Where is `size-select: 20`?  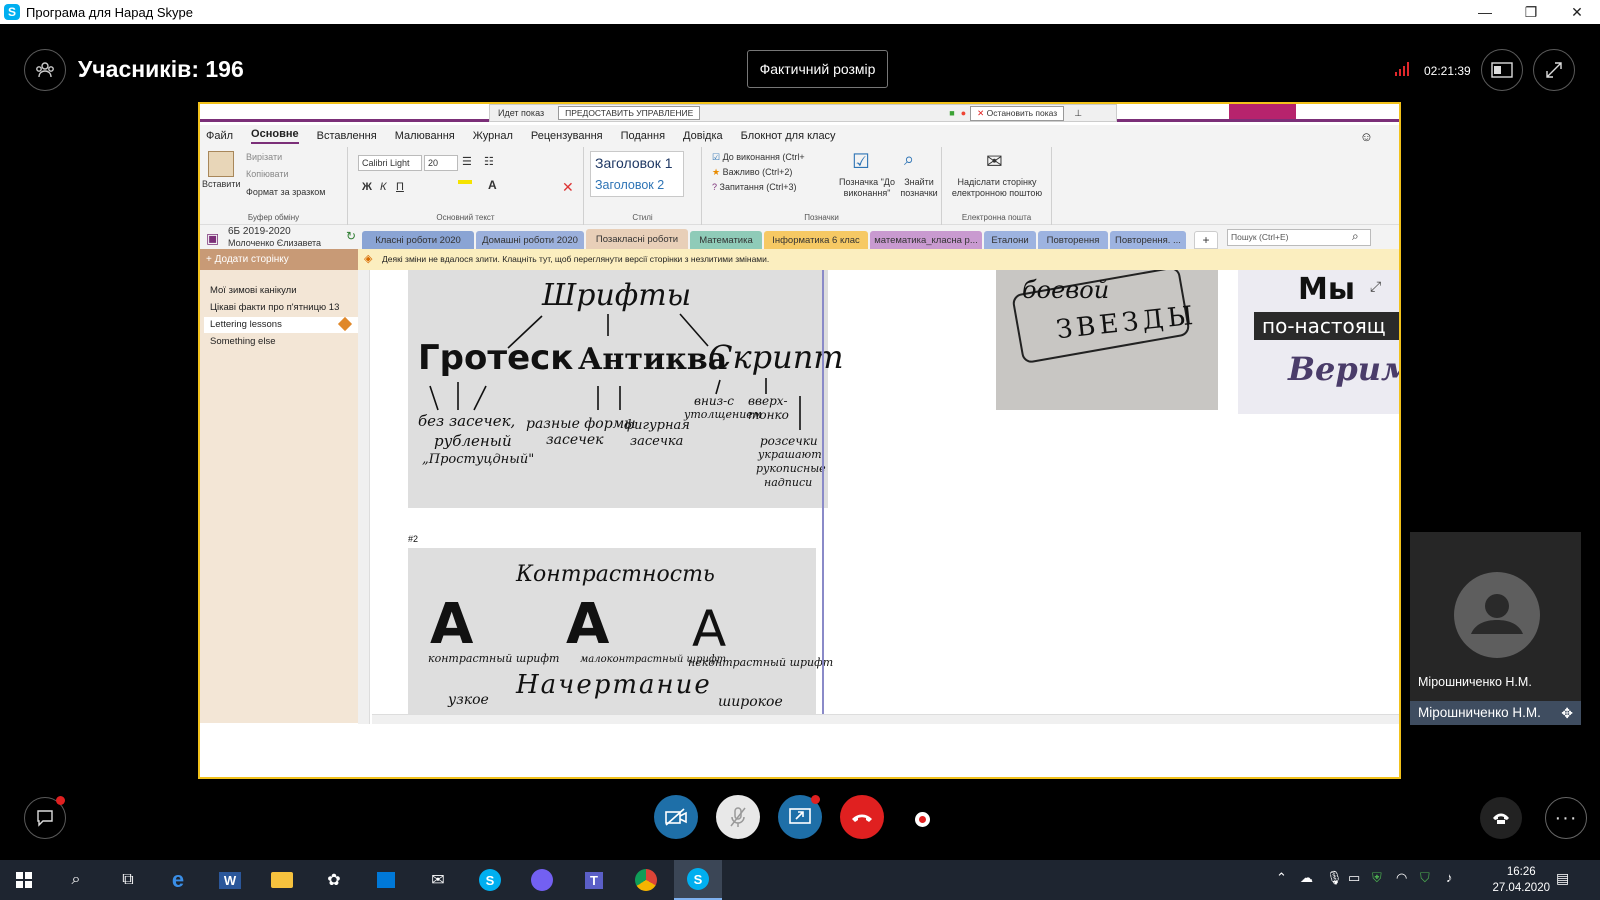
size-select: 20 is located at coordinates (441, 163).